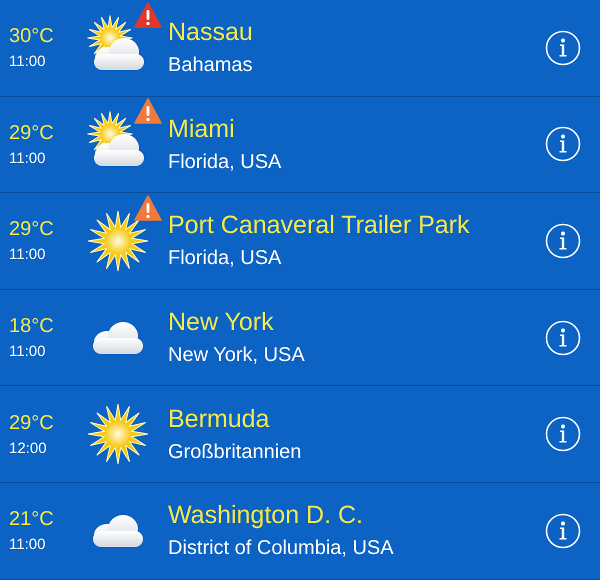 This screenshot has height=580, width=600. Describe the element at coordinates (235, 452) in the screenshot. I see `region-name: Großbritannien` at that location.